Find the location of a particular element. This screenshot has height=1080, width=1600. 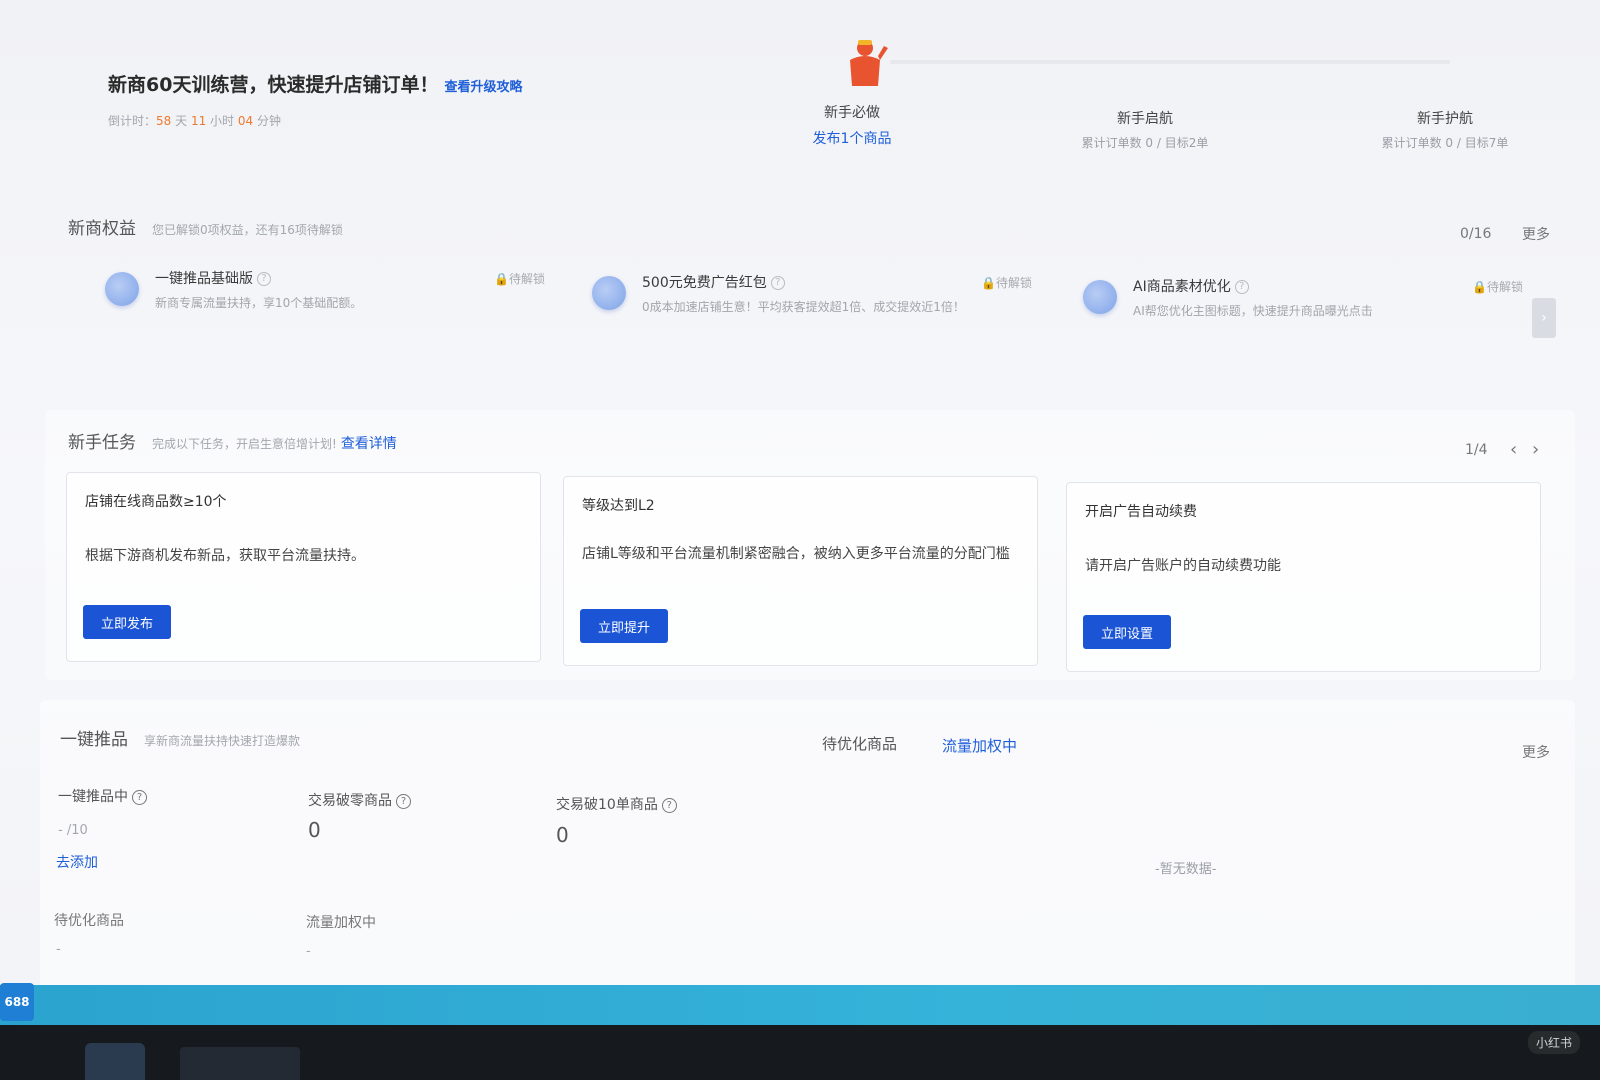

mascot-icon is located at coordinates (869, 63).